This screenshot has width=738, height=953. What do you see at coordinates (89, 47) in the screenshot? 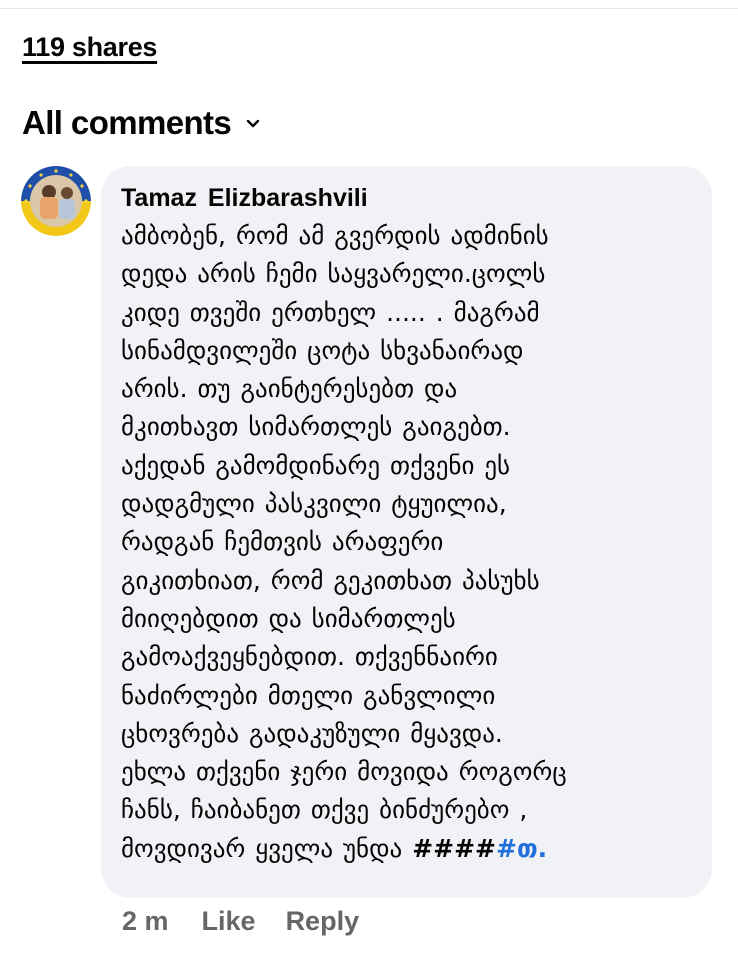
I see `shares-count-link: 119 shares` at bounding box center [89, 47].